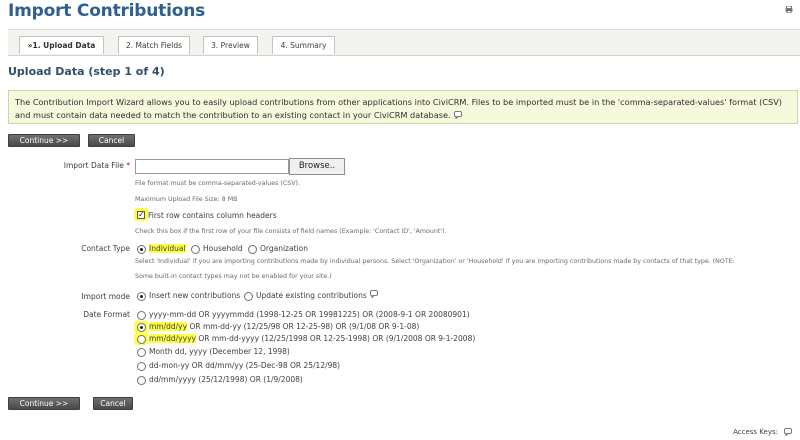 This screenshot has height=440, width=800. What do you see at coordinates (141, 315) in the screenshot?
I see `date-format-option-1-radio` at bounding box center [141, 315].